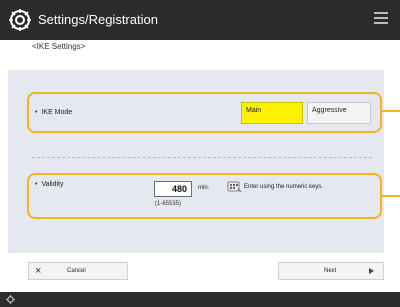  I want to click on gear-icon, so click(10, 299).